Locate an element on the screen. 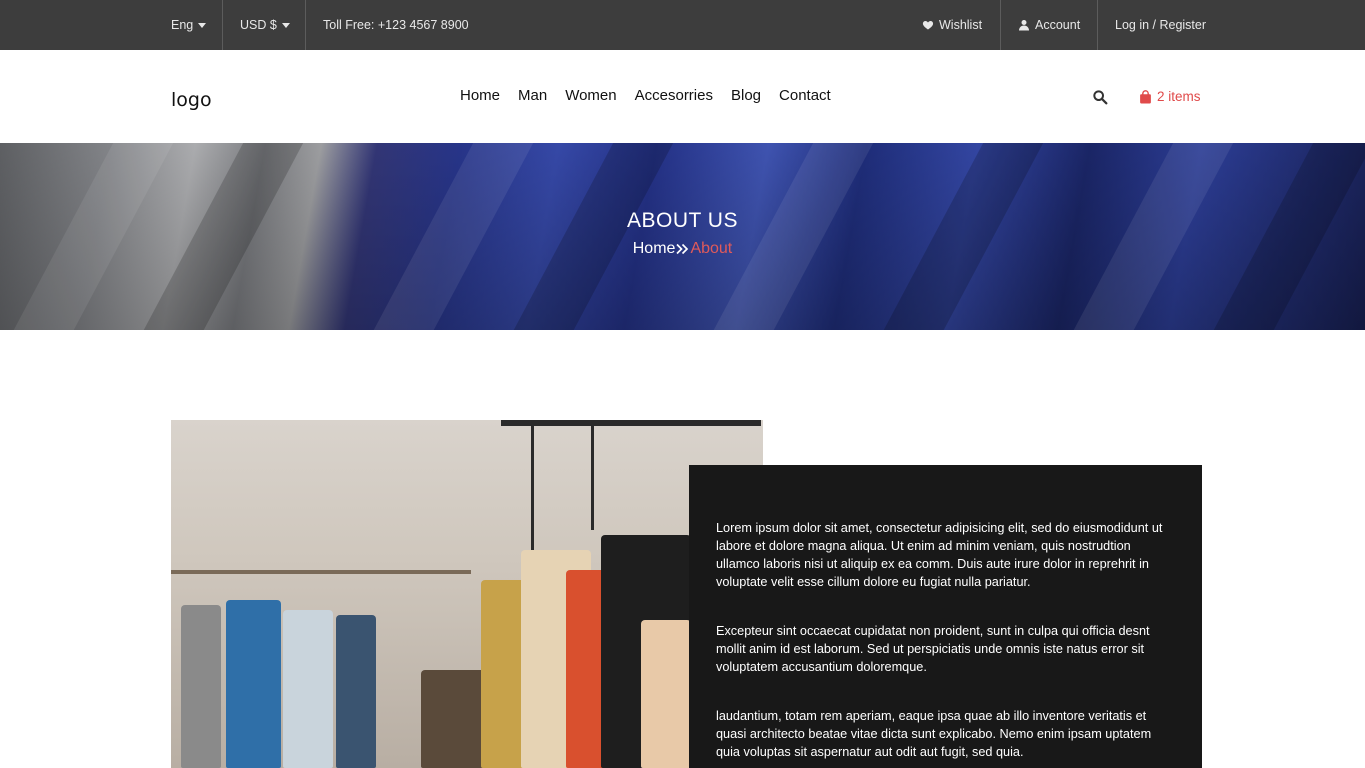 This screenshot has width=1365, height=768. login-register-link: Log in / Register is located at coordinates (1160, 25).